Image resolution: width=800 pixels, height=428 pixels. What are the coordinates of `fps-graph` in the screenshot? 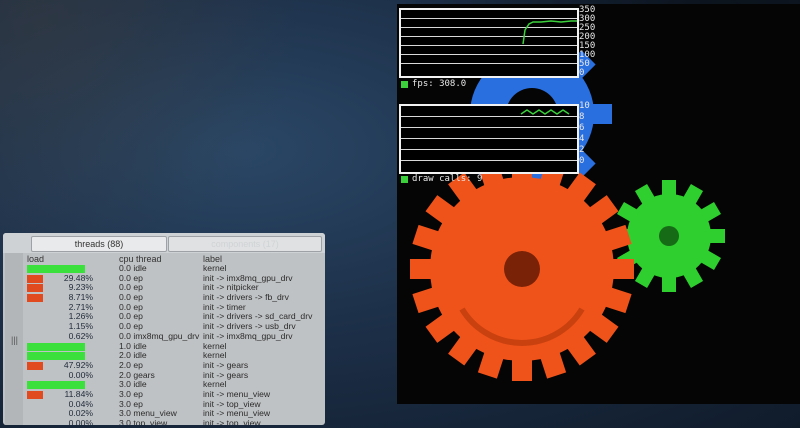 It's located at (489, 43).